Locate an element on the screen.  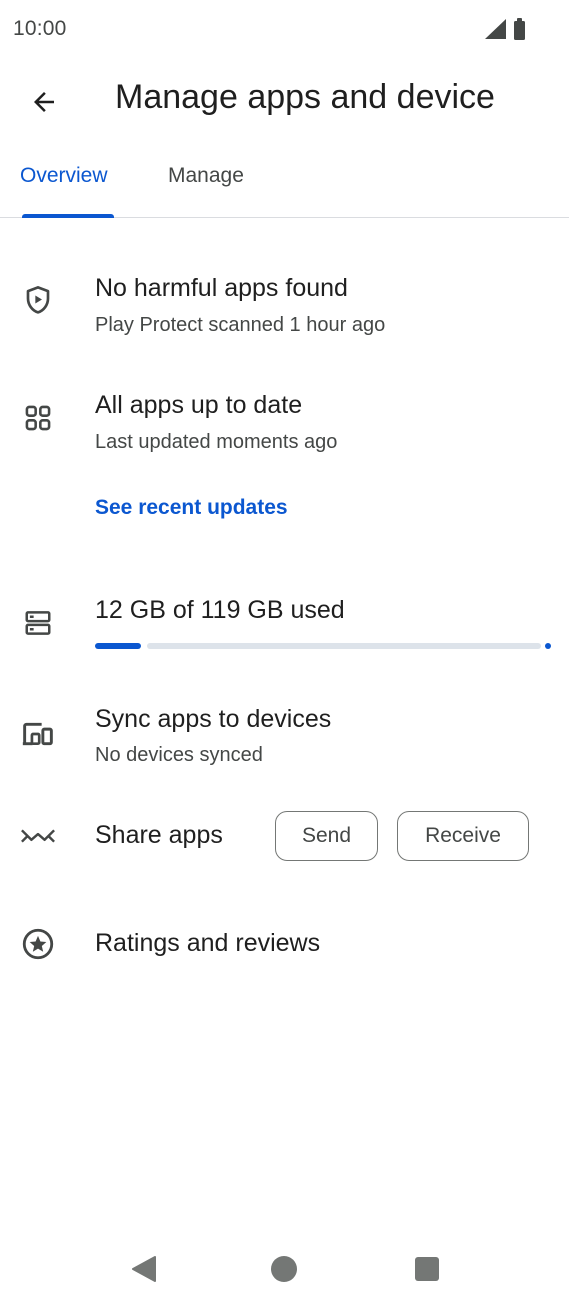
storage-title: 12 GB of 119 GB used is located at coordinates (220, 610).